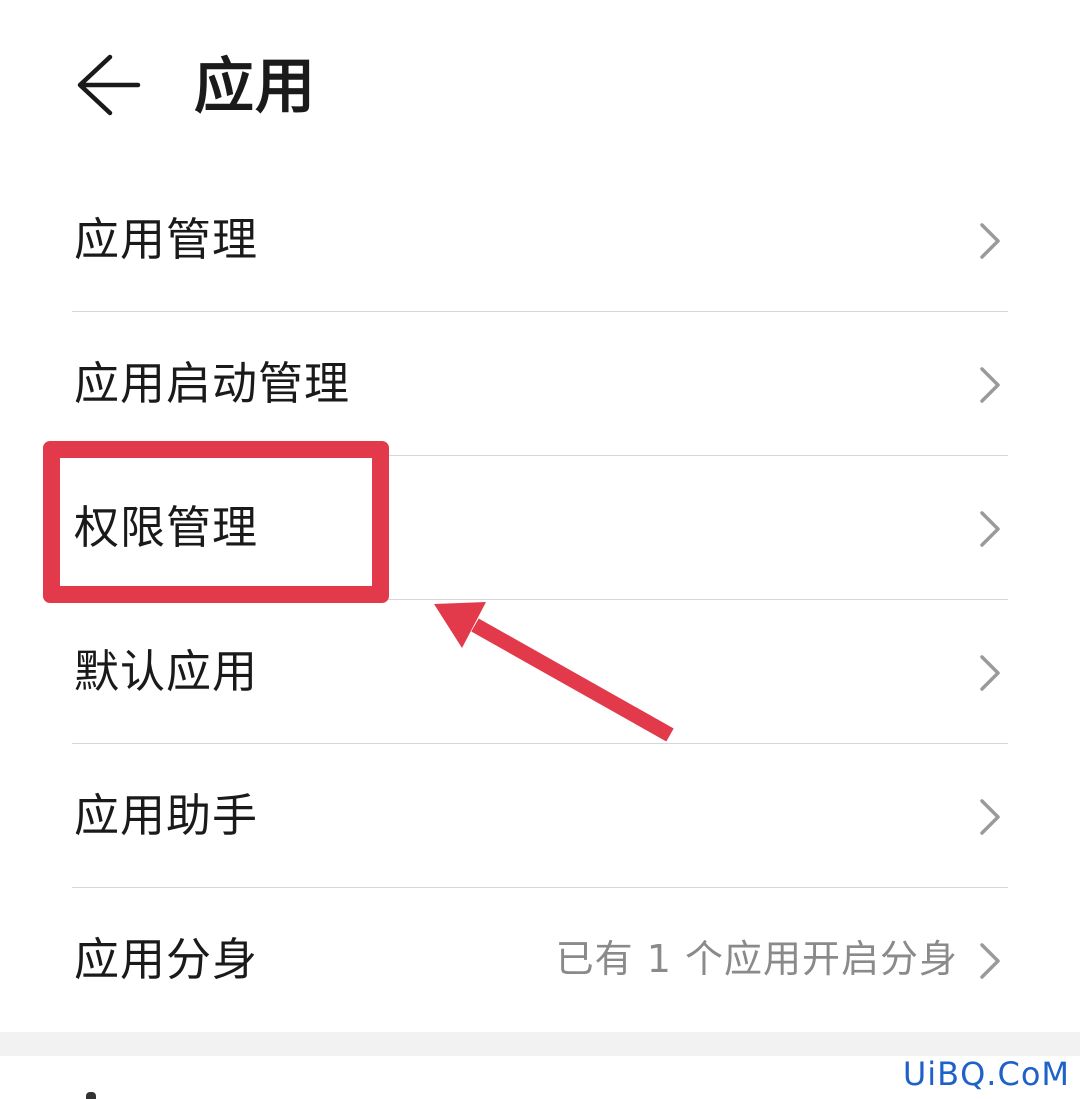 This screenshot has width=1080, height=1099. What do you see at coordinates (91, 1095) in the screenshot?
I see `partial-icon` at bounding box center [91, 1095].